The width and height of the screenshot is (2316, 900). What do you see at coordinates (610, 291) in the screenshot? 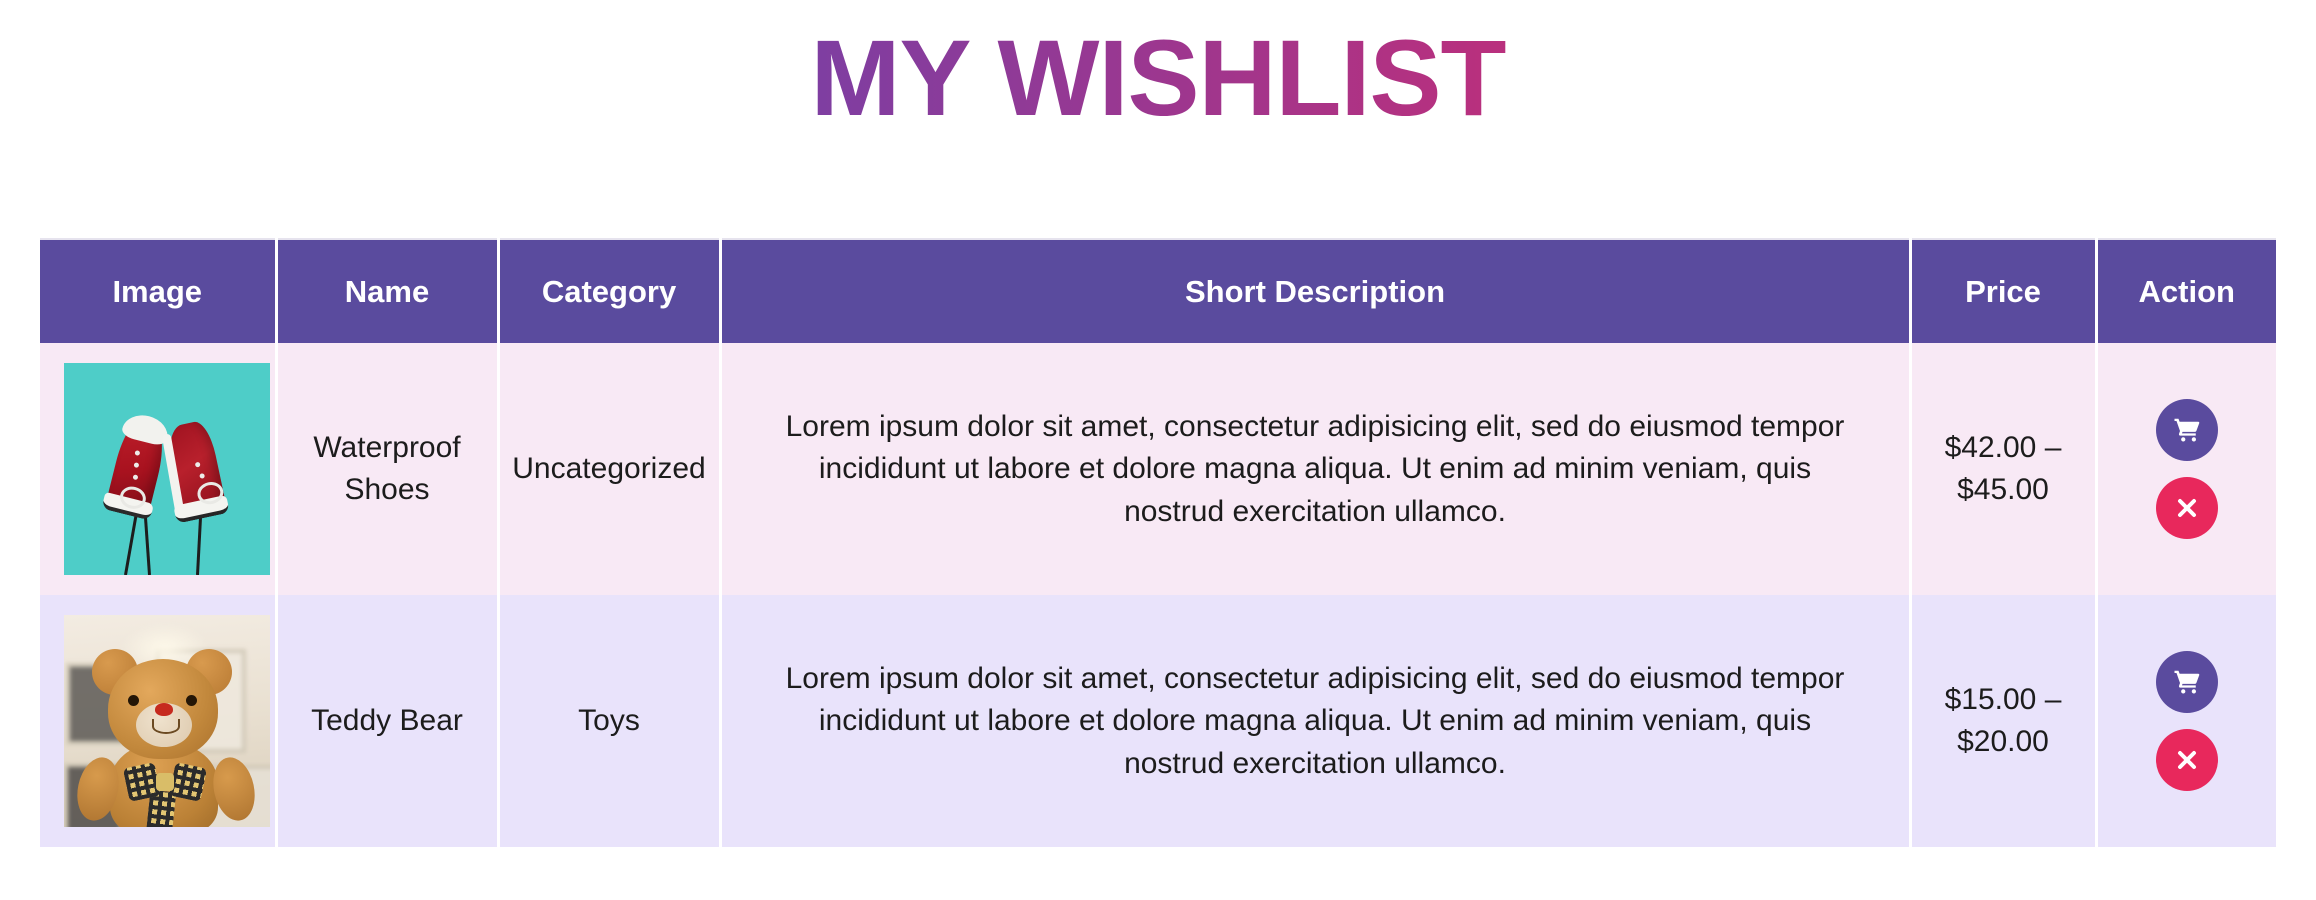
I see `column-header-category: Category` at bounding box center [610, 291].